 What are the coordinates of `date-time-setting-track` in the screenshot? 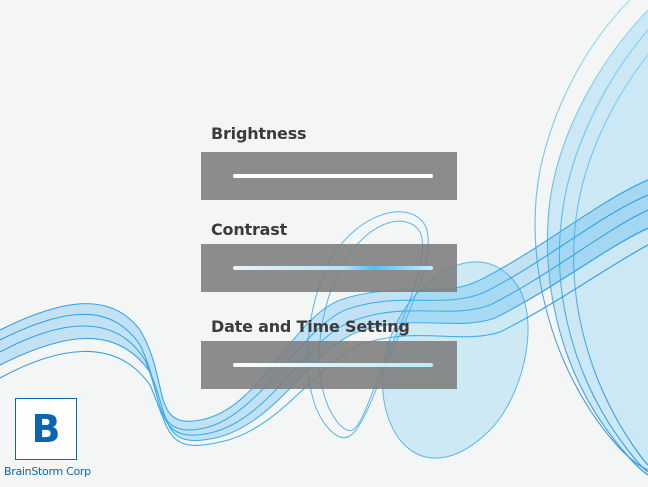 It's located at (333, 365).